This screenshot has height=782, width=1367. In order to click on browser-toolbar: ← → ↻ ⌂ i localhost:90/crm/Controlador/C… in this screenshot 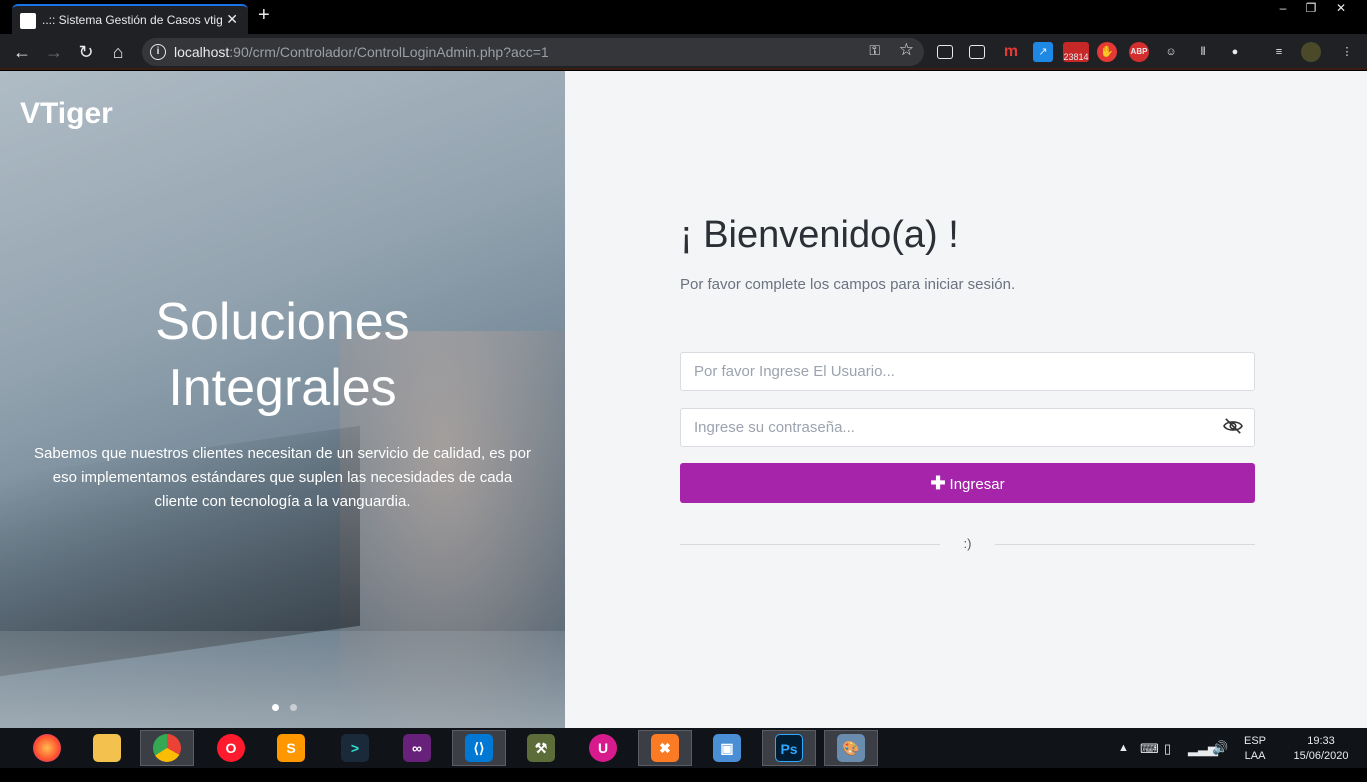, I will do `click(683, 52)`.